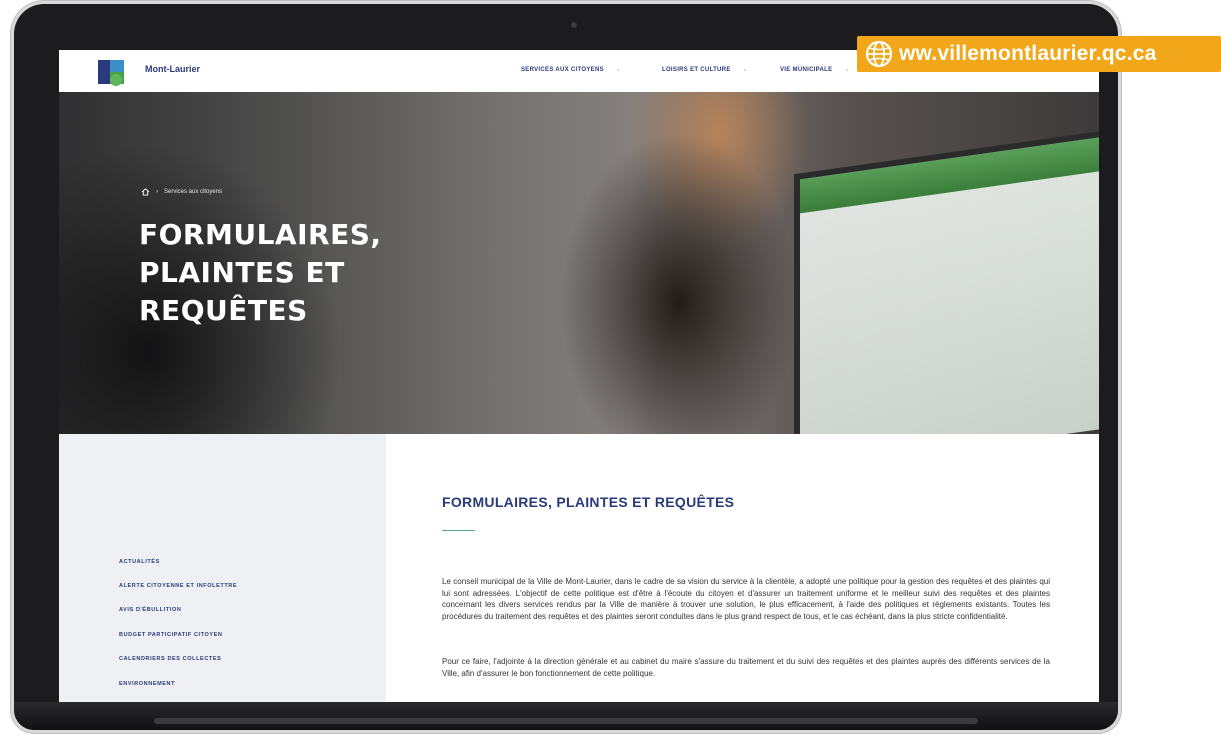  I want to click on nav-label: SERVICES AUX CITOYENS, so click(562, 70).